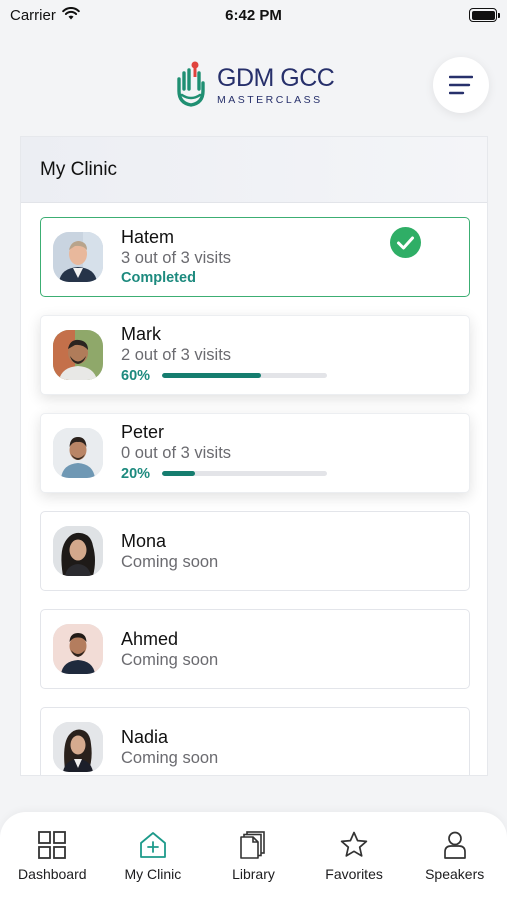 This screenshot has width=507, height=900. What do you see at coordinates (405, 245) in the screenshot?
I see `checkmark-icon` at bounding box center [405, 245].